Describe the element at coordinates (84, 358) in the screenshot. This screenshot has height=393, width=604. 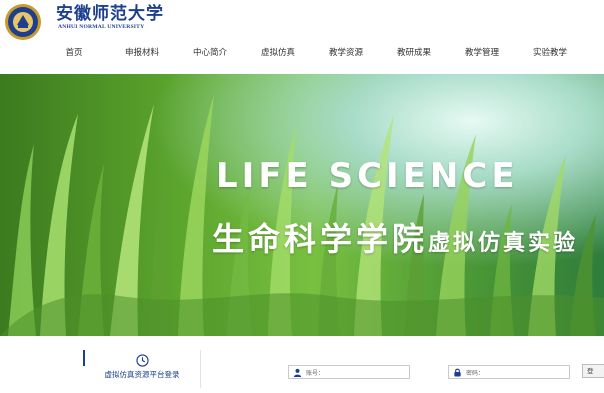
I see `accent-bar` at that location.